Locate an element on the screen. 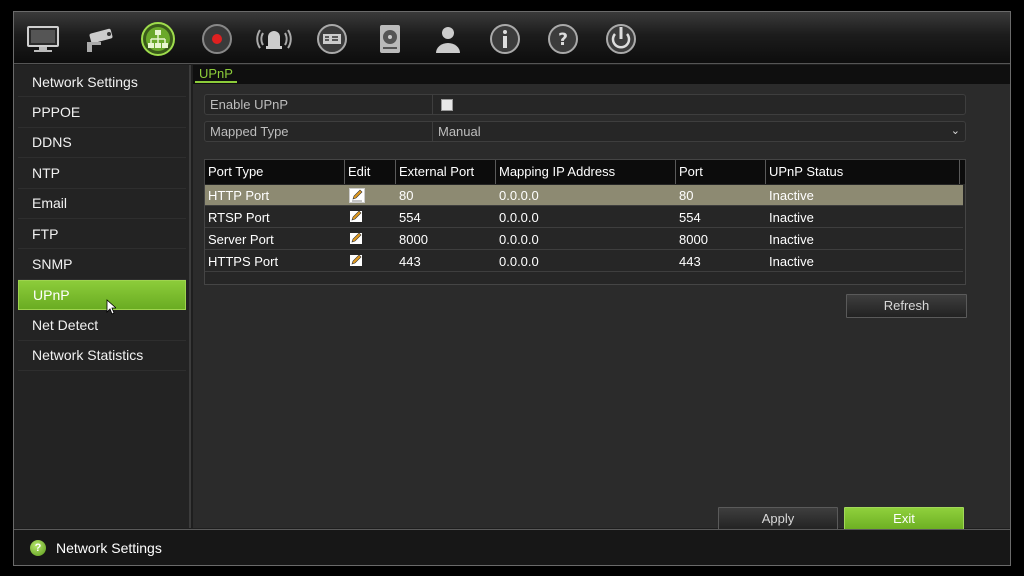 The height and width of the screenshot is (576, 1024). refresh-button: Refresh is located at coordinates (906, 306).